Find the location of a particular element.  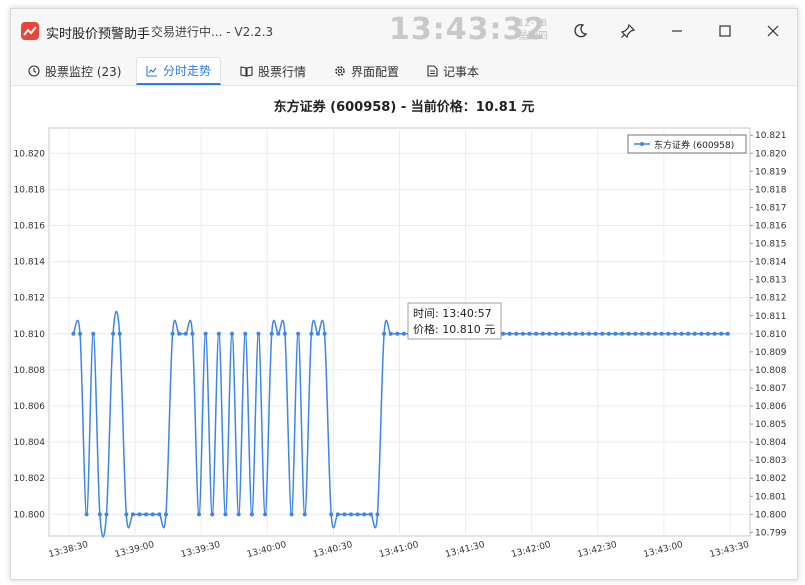

y-tick-label-right: 10.802 is located at coordinates (771, 479).